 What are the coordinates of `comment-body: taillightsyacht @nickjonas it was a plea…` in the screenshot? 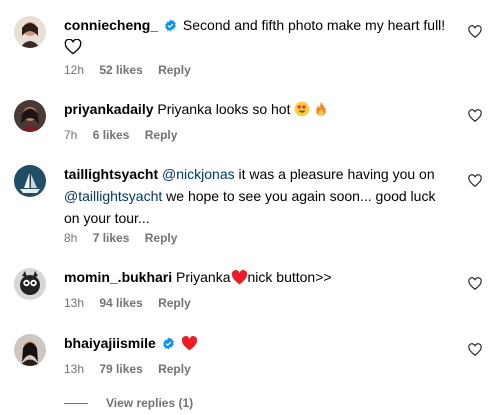 It's located at (258, 196).